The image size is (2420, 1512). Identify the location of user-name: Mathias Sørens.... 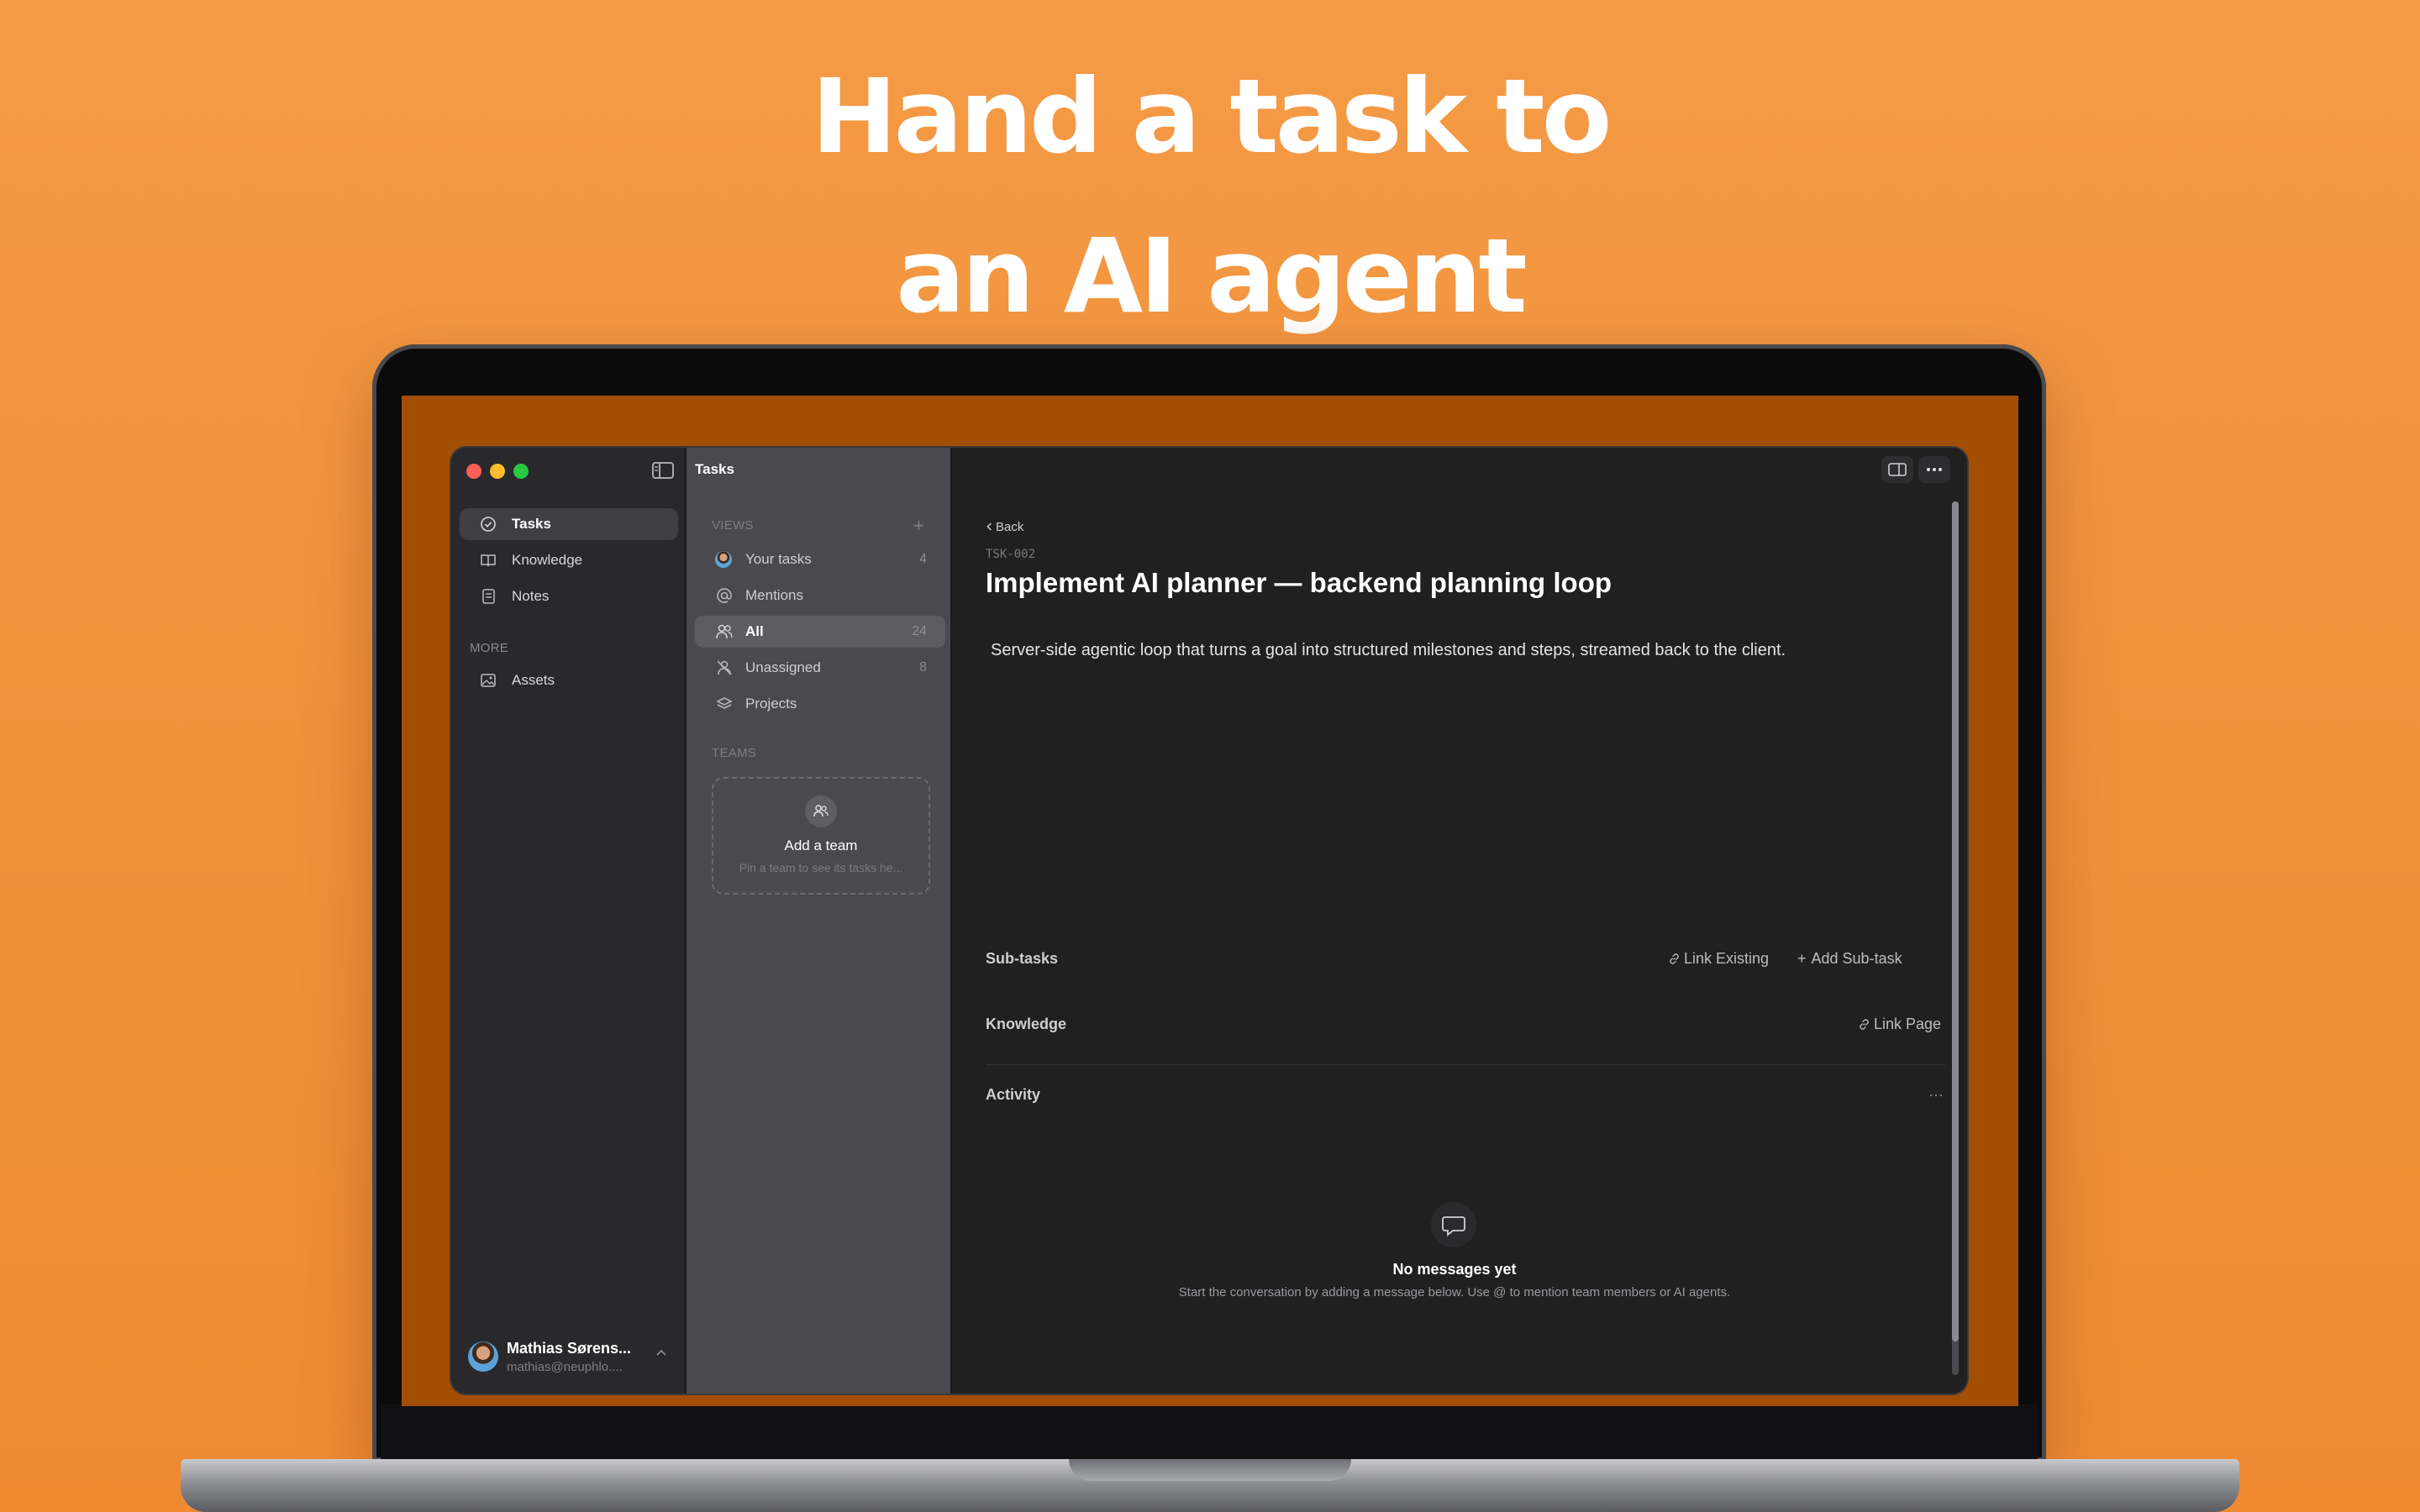
(569, 1348).